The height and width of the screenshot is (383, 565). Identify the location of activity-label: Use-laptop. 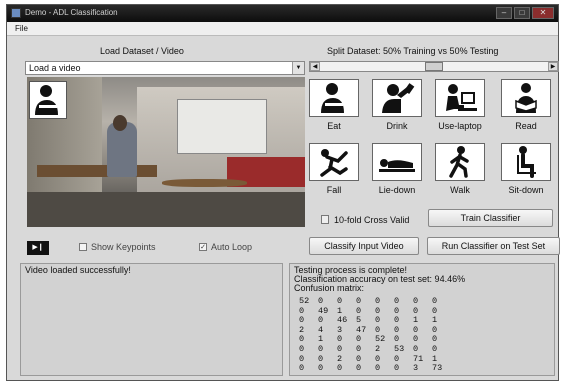
(460, 126).